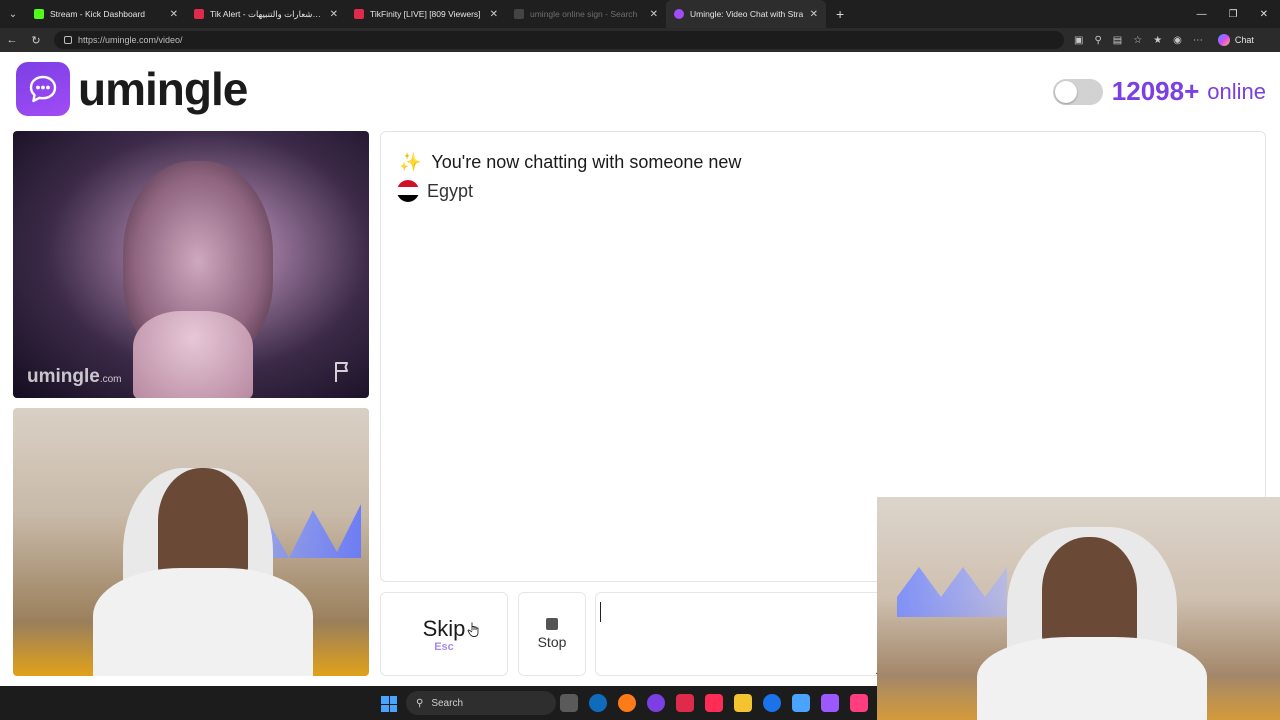 The height and width of the screenshot is (720, 1280). Describe the element at coordinates (952, 592) in the screenshot. I see `wall-light-panels` at that location.